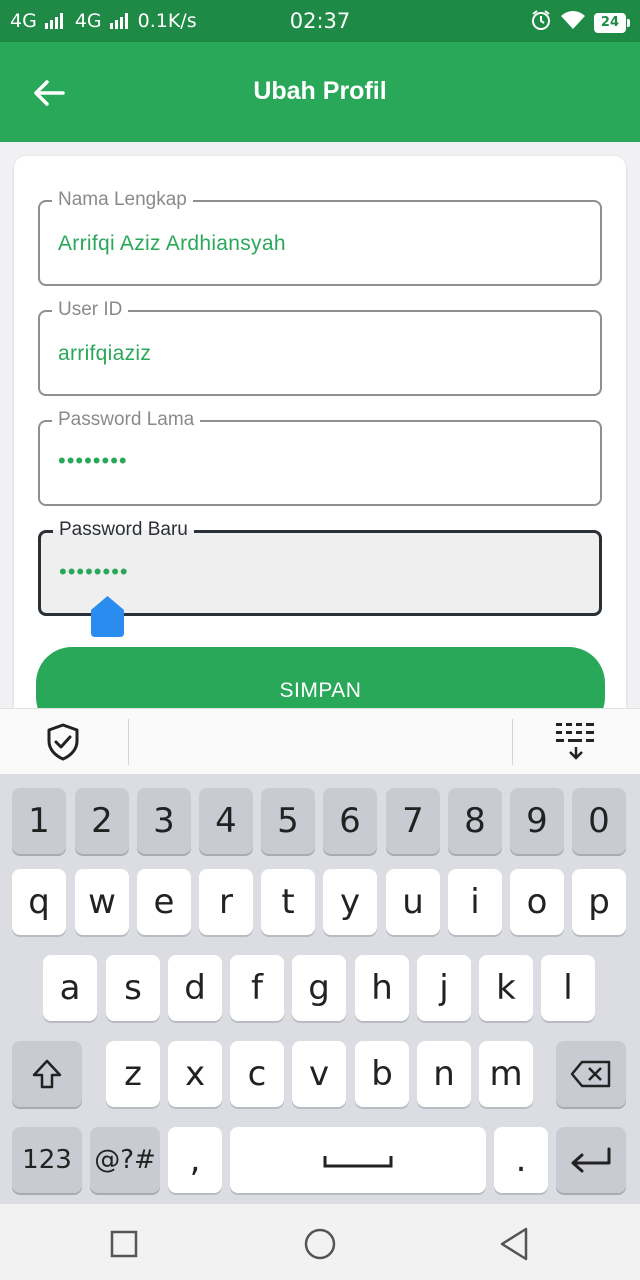 The height and width of the screenshot is (1280, 640). I want to click on space-key, so click(358, 1160).